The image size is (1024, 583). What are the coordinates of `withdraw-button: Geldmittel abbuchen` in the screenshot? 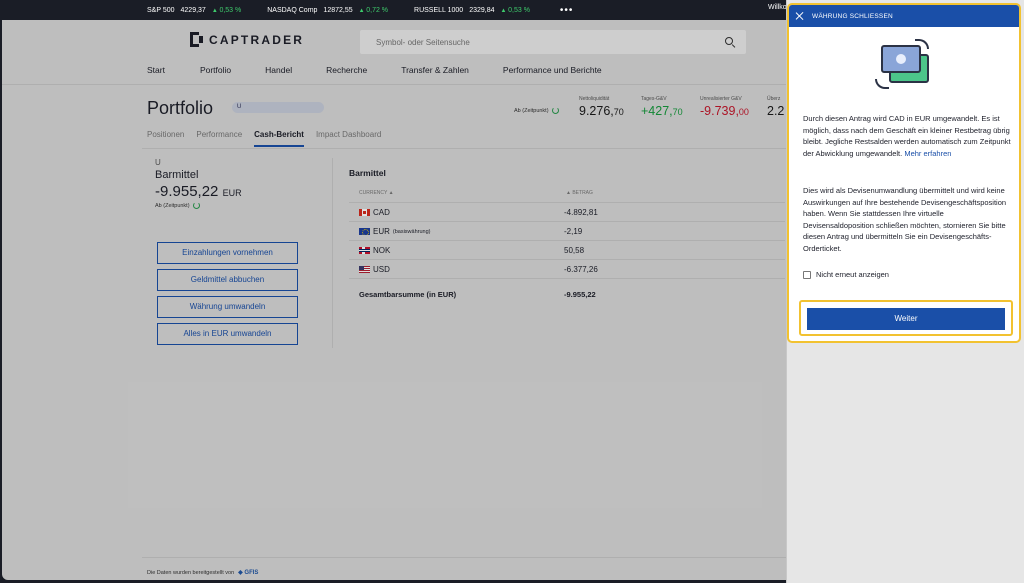 It's located at (227, 280).